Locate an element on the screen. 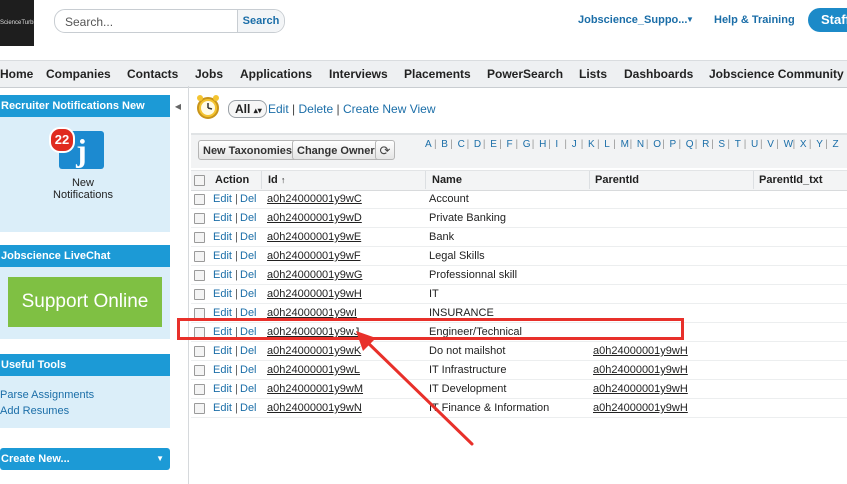 Image resolution: width=847 pixels, height=484 pixels. alpha-filter-h: H is located at coordinates (542, 144).